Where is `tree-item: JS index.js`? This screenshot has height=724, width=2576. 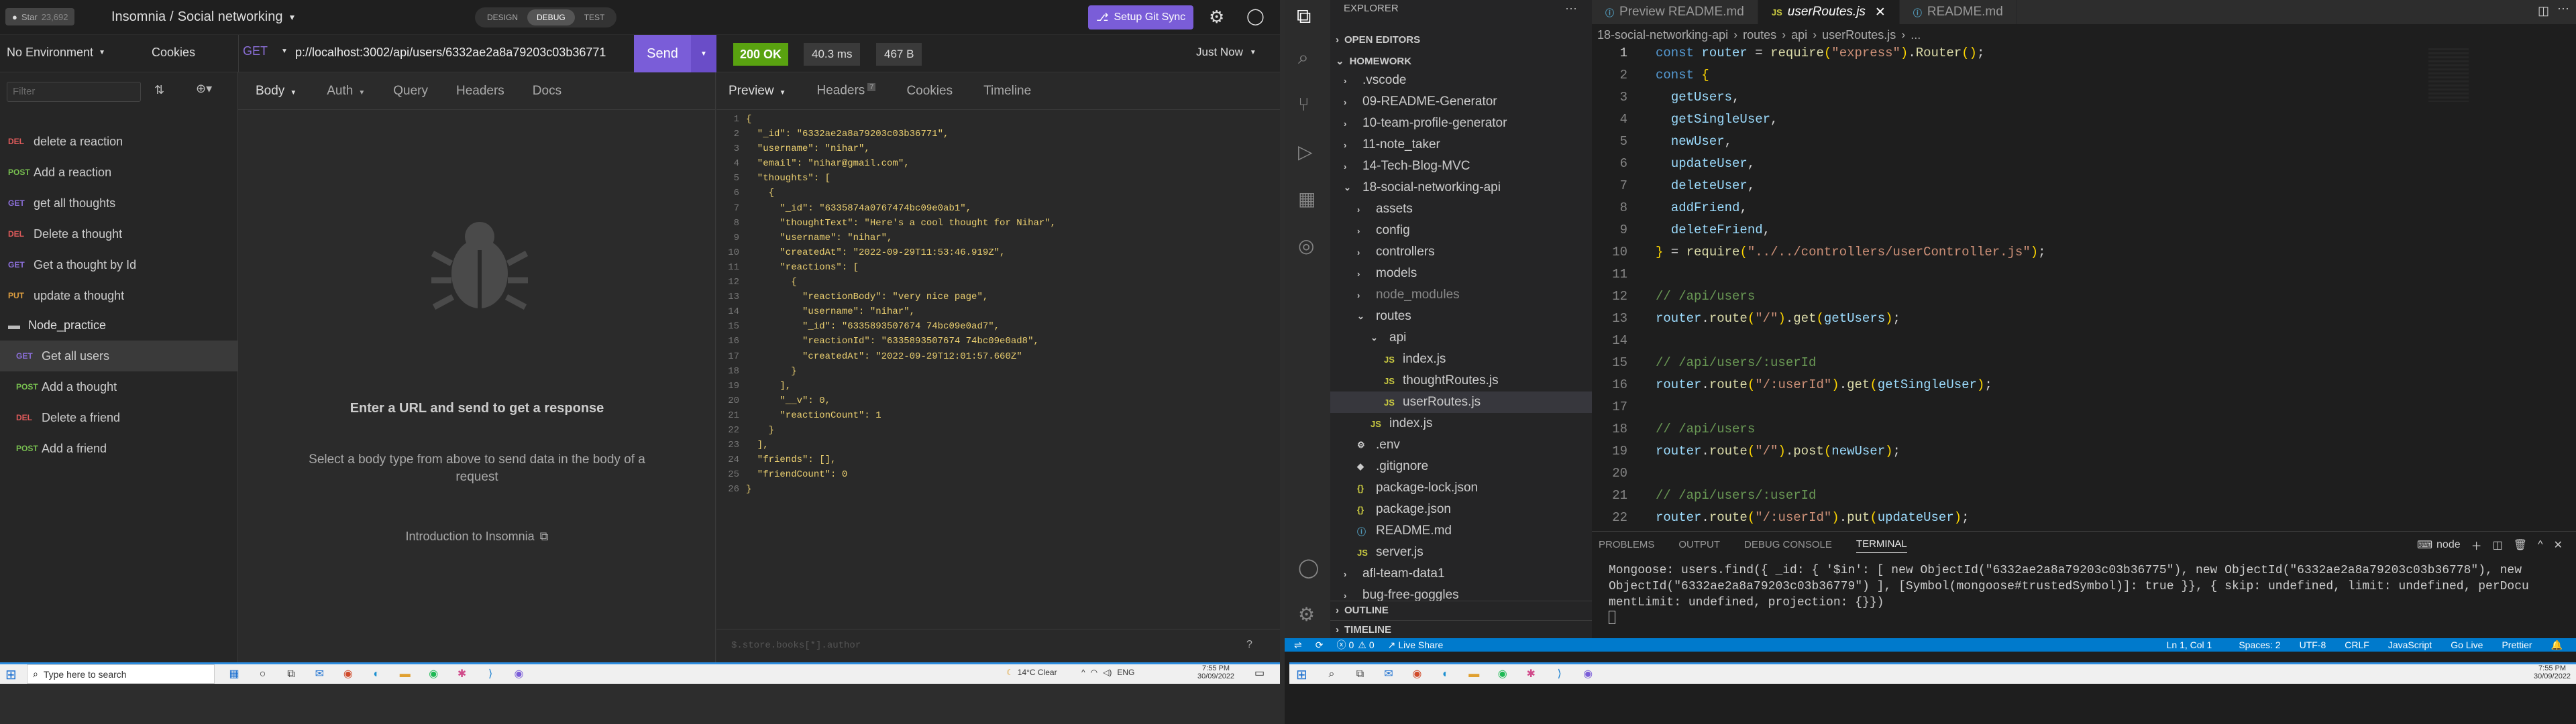
tree-item: JS index.js is located at coordinates (1461, 423).